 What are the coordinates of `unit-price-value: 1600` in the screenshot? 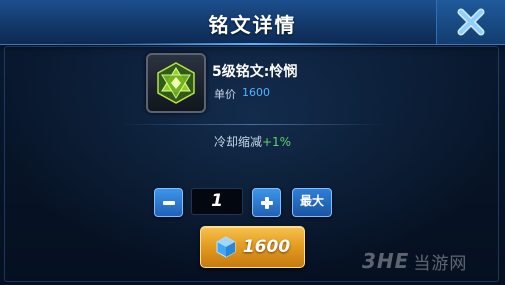 It's located at (256, 92).